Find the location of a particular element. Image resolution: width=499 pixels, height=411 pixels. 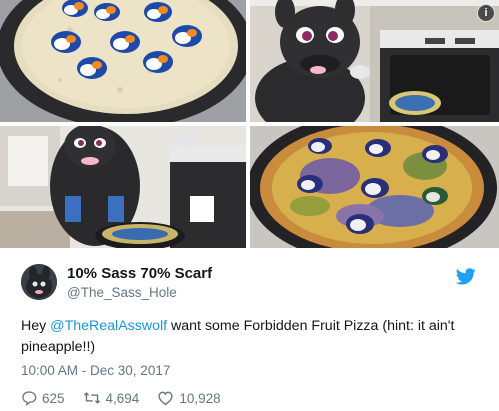

photo-fursuit-oven is located at coordinates (374, 61).